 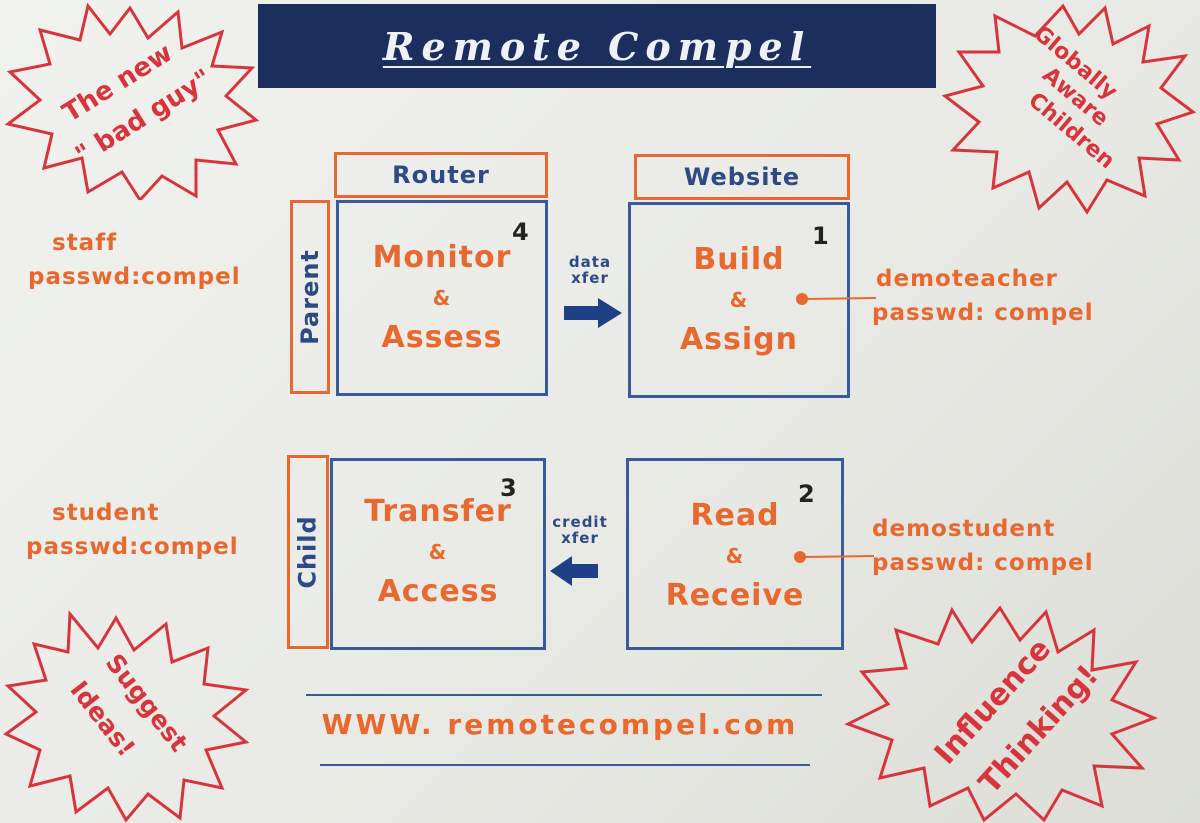 I want to click on credit-xfer-line1: credit, so click(x=580, y=522).